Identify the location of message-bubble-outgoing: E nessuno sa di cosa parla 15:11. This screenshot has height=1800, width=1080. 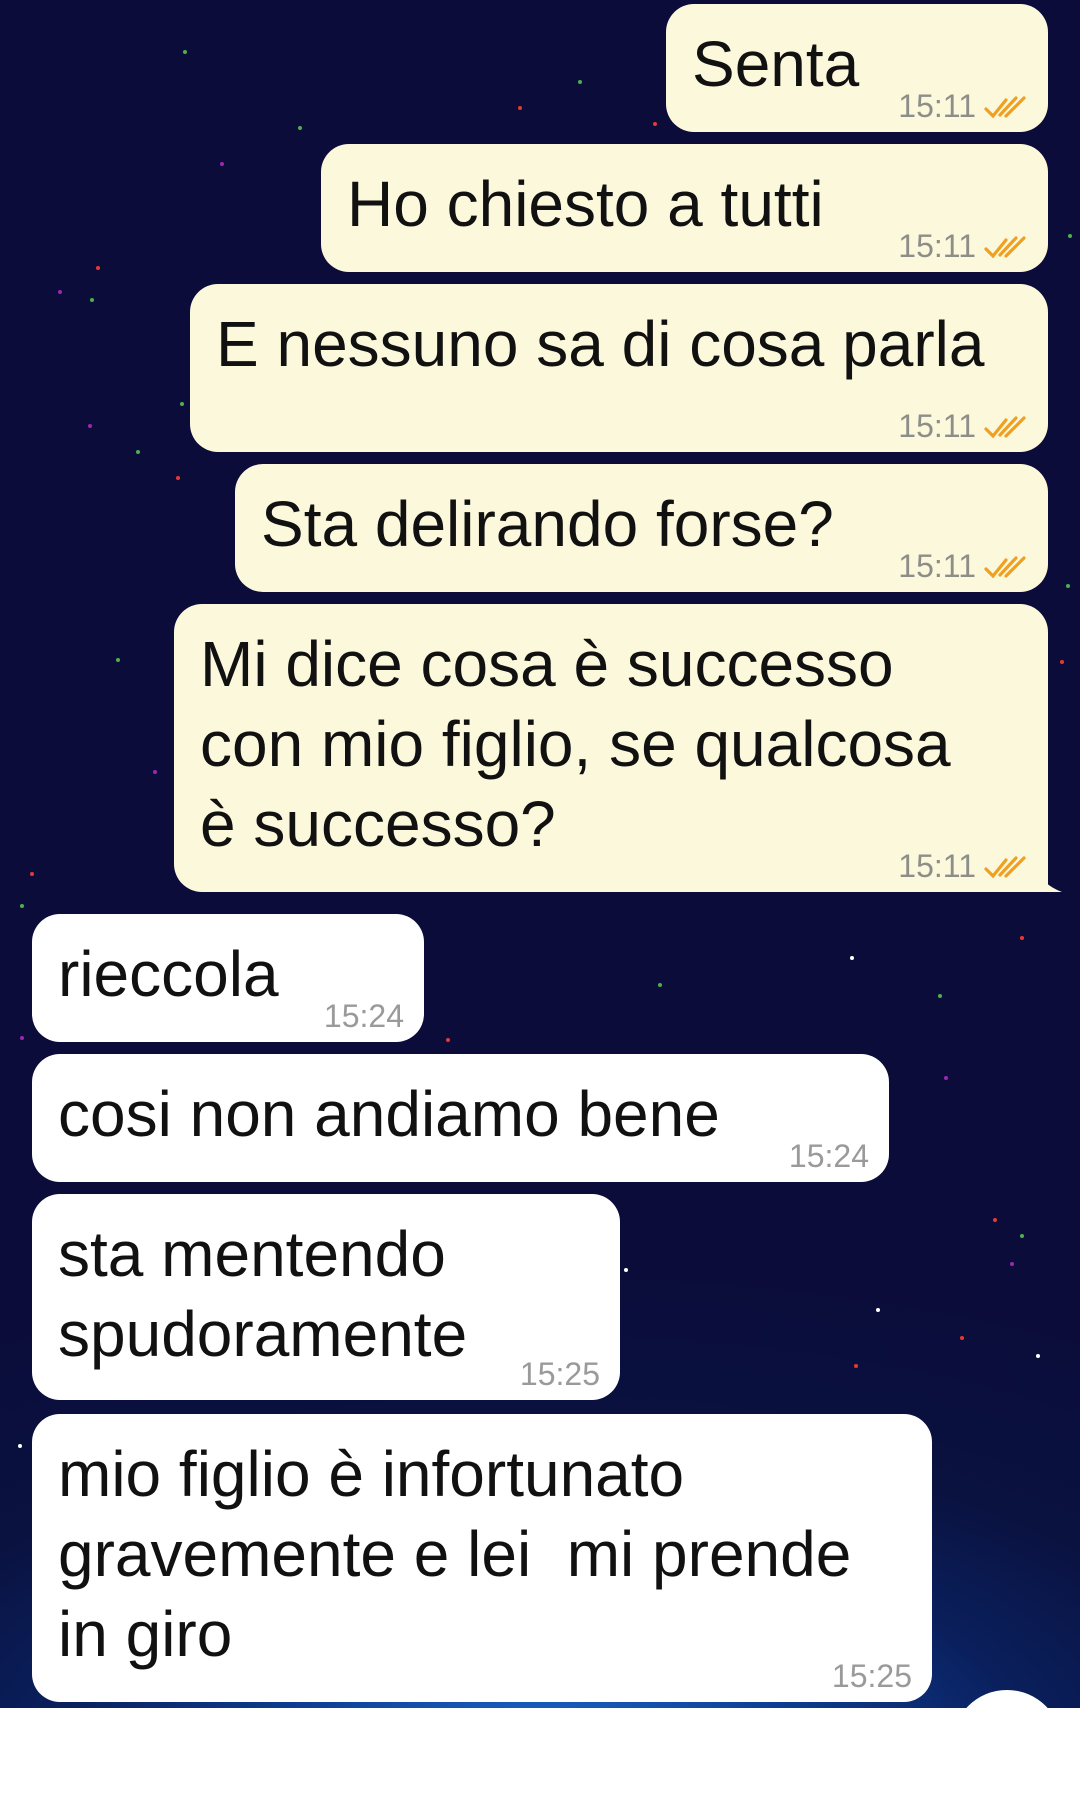
(619, 368).